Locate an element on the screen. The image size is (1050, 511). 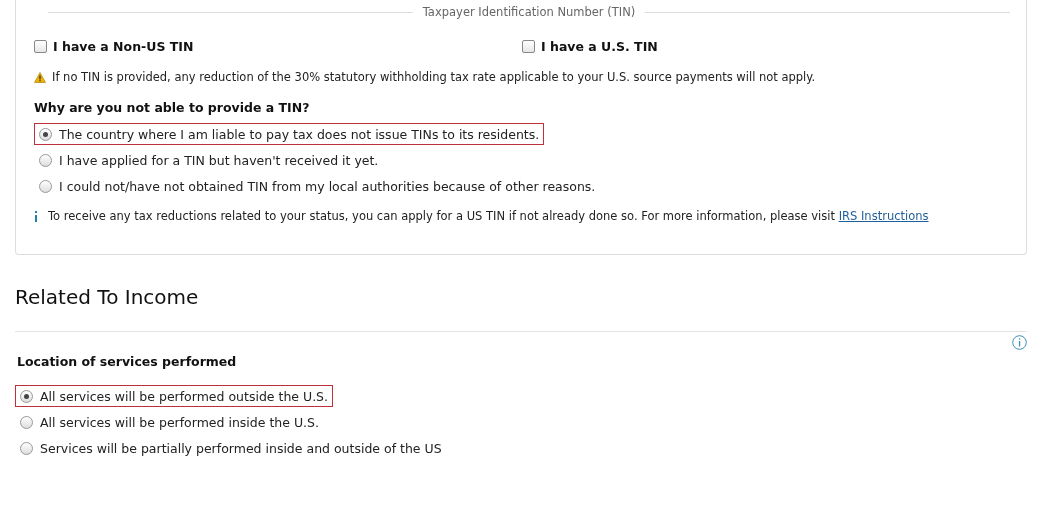
section-title: Related To Income is located at coordinates (107, 297).